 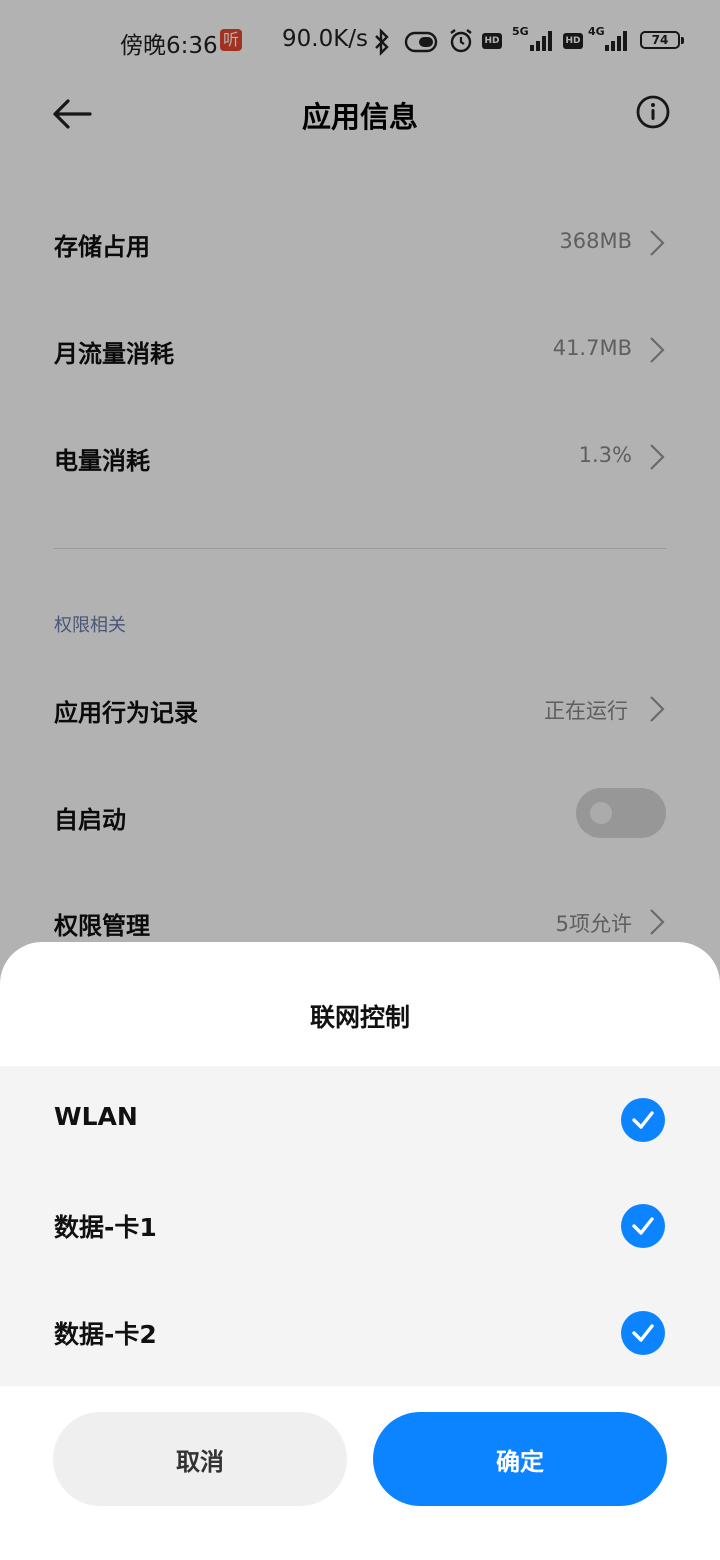 What do you see at coordinates (360, 1119) in the screenshot?
I see `option-wlan: WLAN` at bounding box center [360, 1119].